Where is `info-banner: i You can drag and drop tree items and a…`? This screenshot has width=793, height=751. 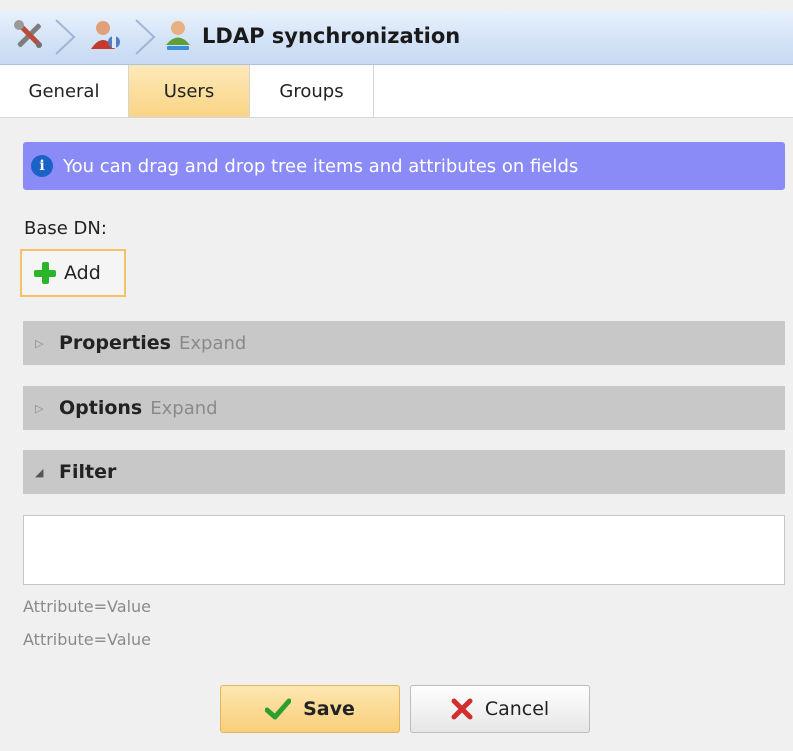
info-banner: i You can drag and drop tree items and a… is located at coordinates (404, 166).